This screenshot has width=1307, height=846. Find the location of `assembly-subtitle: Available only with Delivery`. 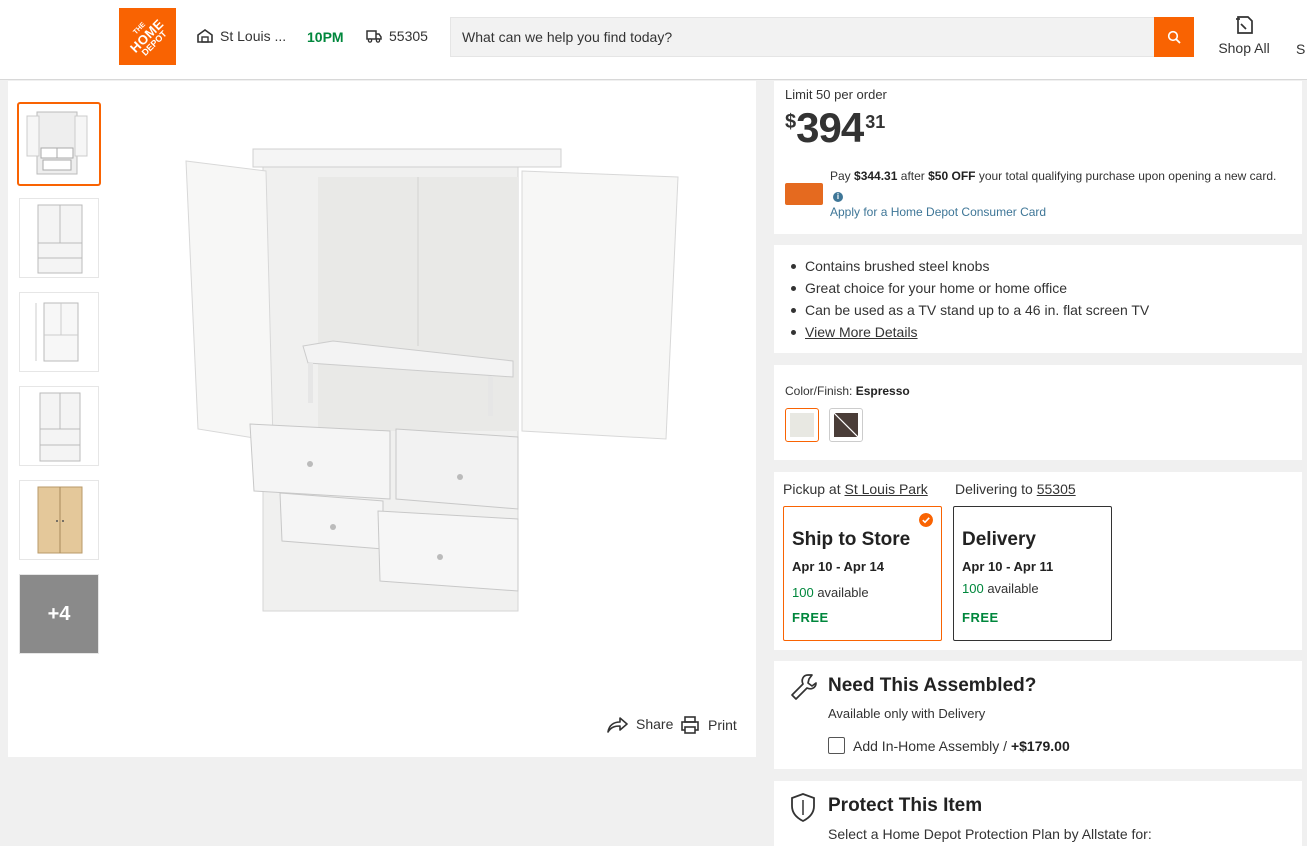

assembly-subtitle: Available only with Delivery is located at coordinates (907, 713).